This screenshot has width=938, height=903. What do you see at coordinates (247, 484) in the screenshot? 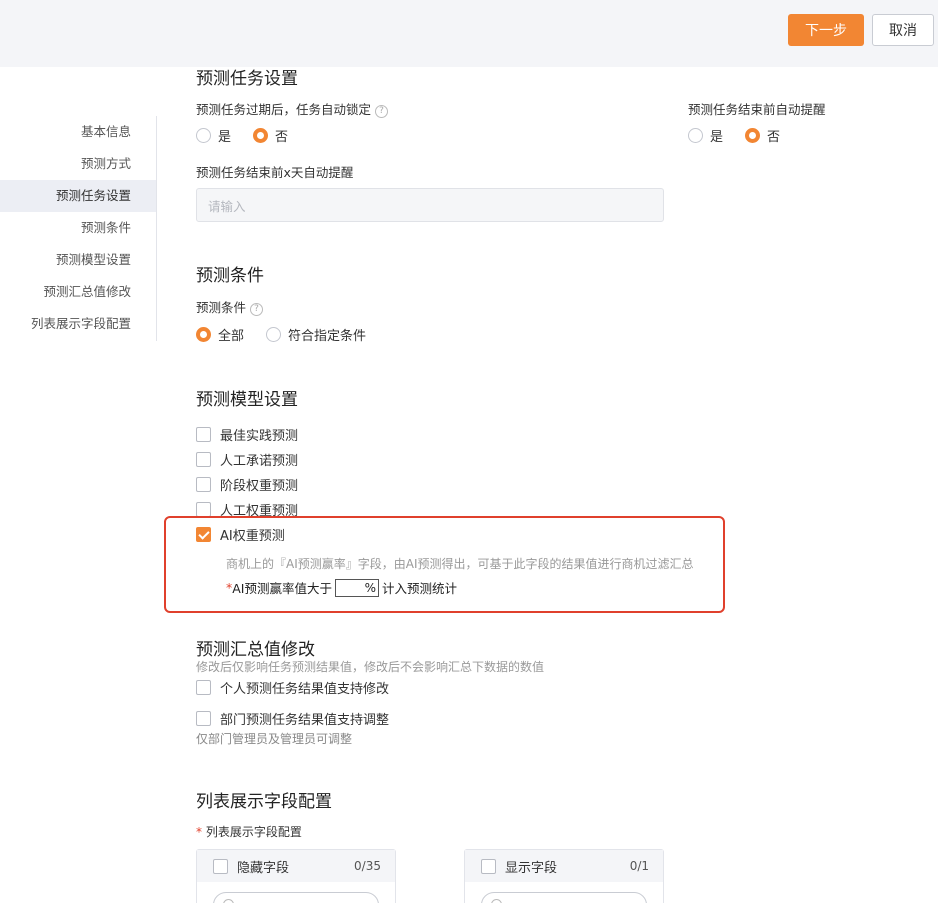
I see `model-stage-weight-checkbox: 阶段权重预测` at bounding box center [247, 484].